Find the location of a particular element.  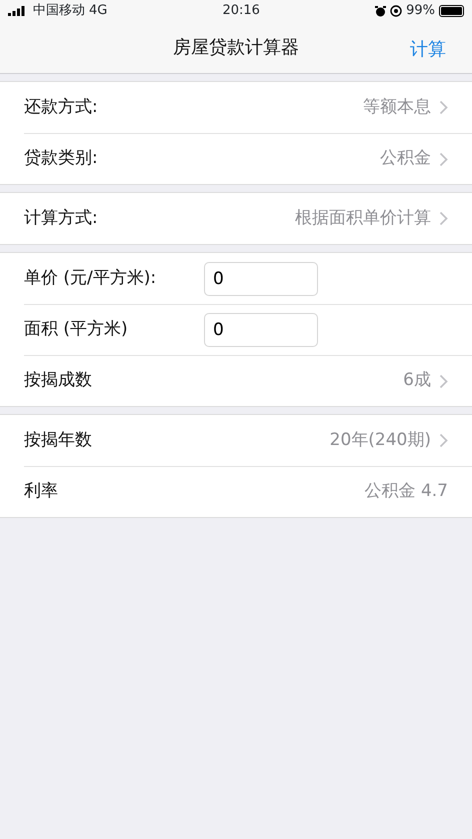

field-label: 利率 is located at coordinates (41, 492).